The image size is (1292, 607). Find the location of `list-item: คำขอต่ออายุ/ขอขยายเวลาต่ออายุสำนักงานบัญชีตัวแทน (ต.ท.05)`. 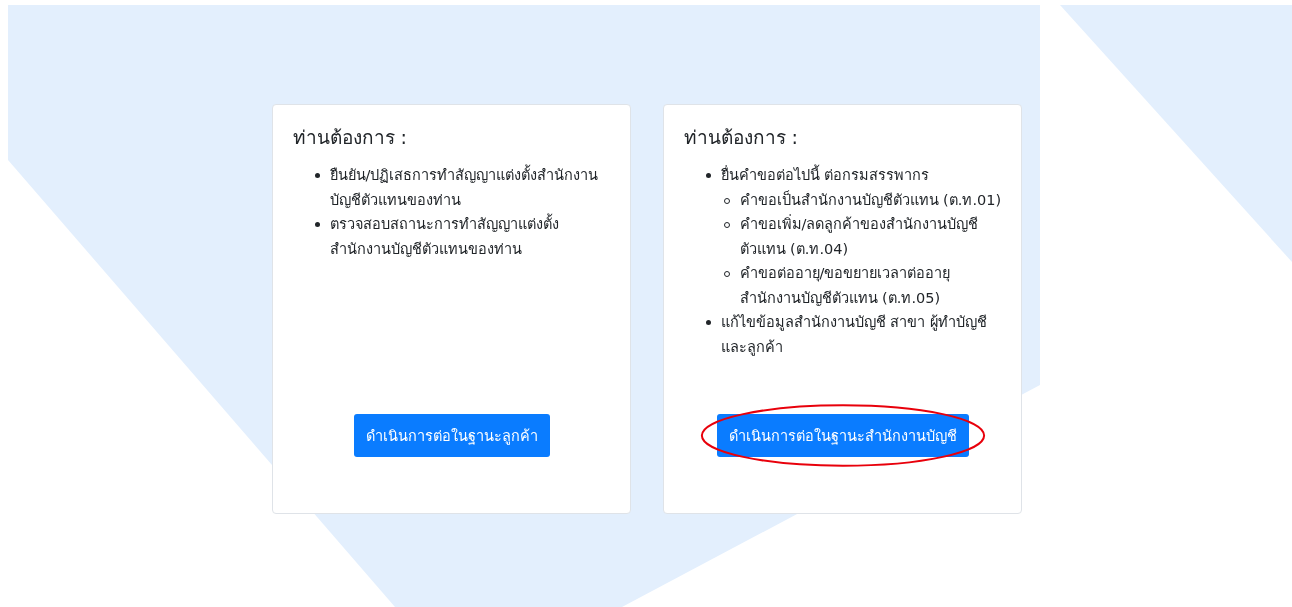

list-item: คำขอต่ออายุ/ขอขยายเวลาต่ออายุสำนักงานบัญชีตัวแทน (ต.ท.05) is located at coordinates (845, 286).